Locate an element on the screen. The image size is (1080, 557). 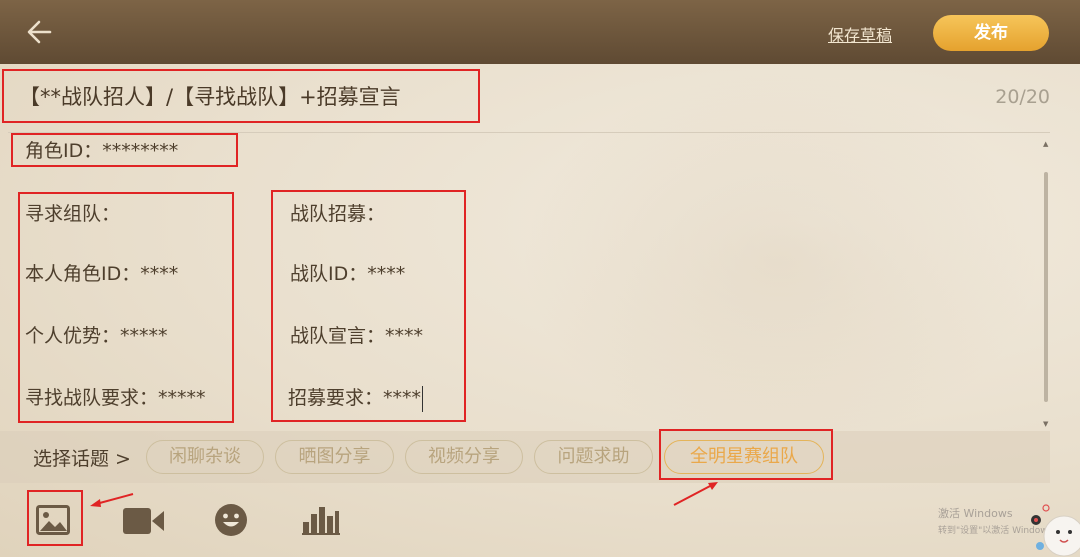
annotation-arrows is located at coordinates (404, 494).